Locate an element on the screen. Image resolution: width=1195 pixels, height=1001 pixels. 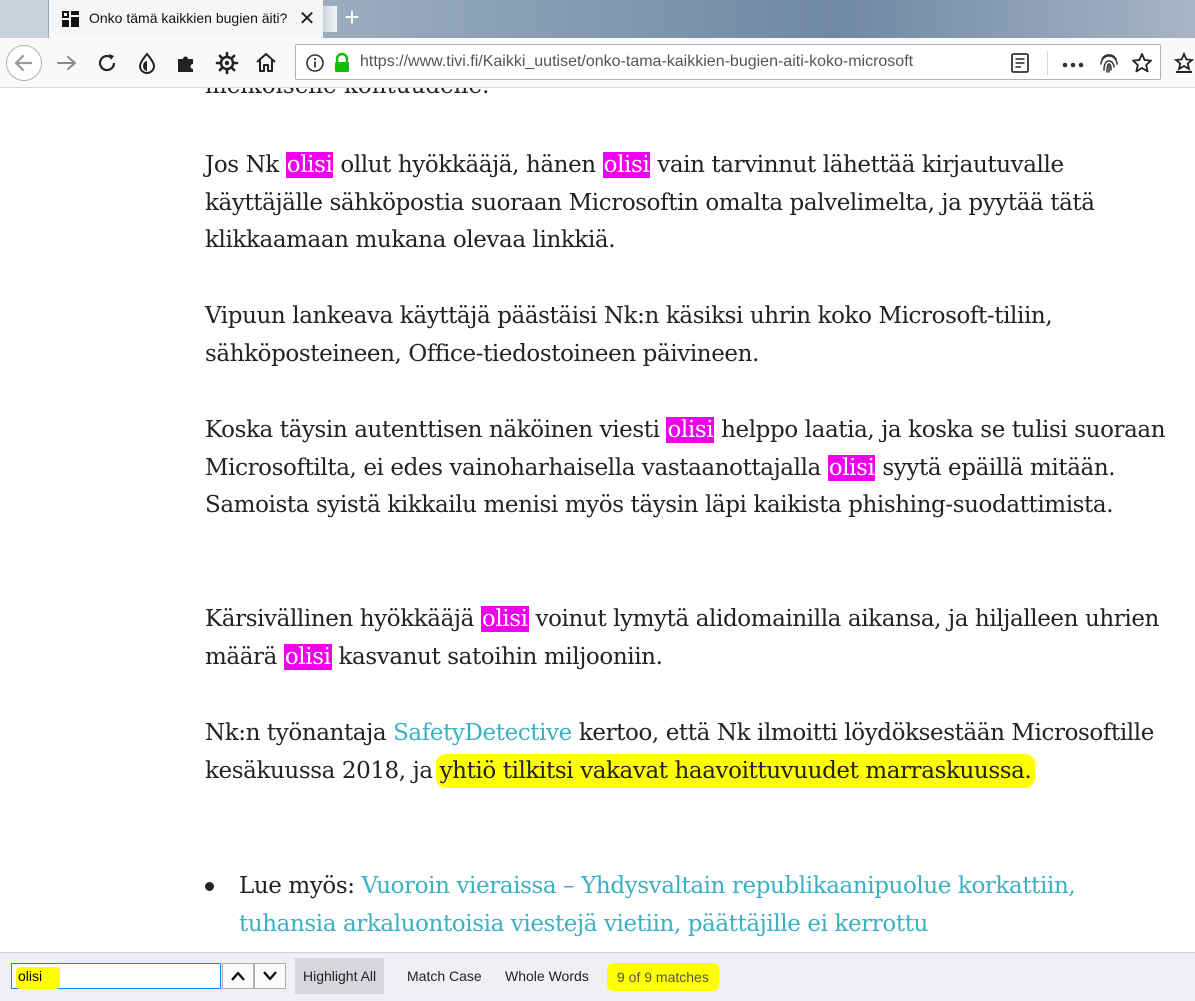
extensions-button is located at coordinates (186, 63).